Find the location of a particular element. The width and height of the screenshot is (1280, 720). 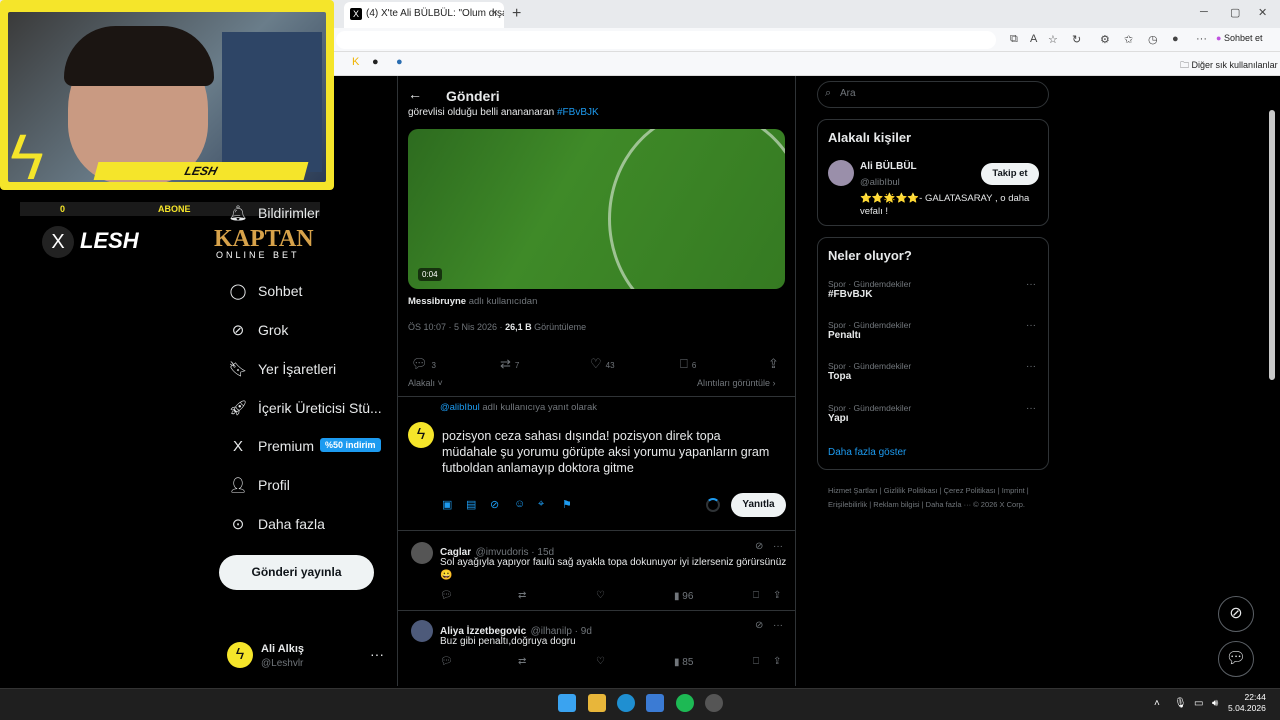

nav-chat: ◯ Sohbet is located at coordinates (265, 291).